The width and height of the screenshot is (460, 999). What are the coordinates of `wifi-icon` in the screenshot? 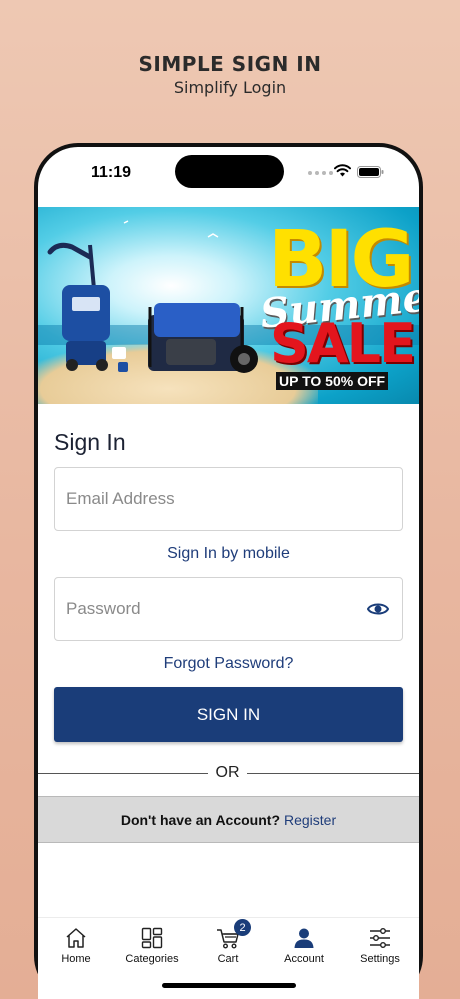 It's located at (342, 170).